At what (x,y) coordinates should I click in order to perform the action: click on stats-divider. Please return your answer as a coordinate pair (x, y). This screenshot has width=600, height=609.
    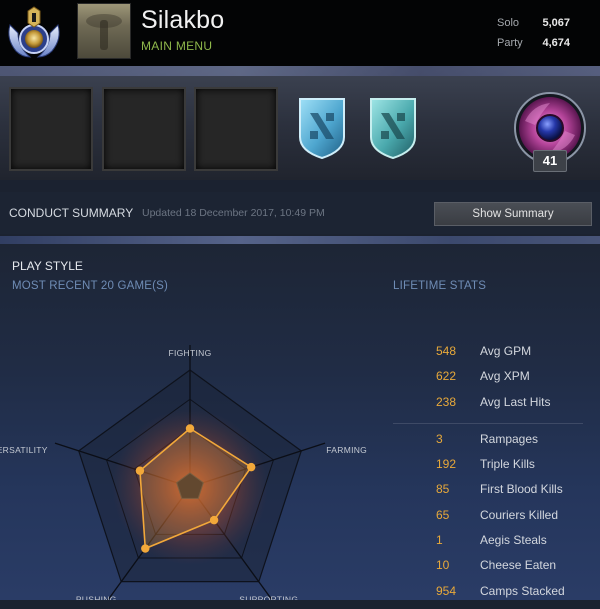
    Looking at the image, I should click on (488, 423).